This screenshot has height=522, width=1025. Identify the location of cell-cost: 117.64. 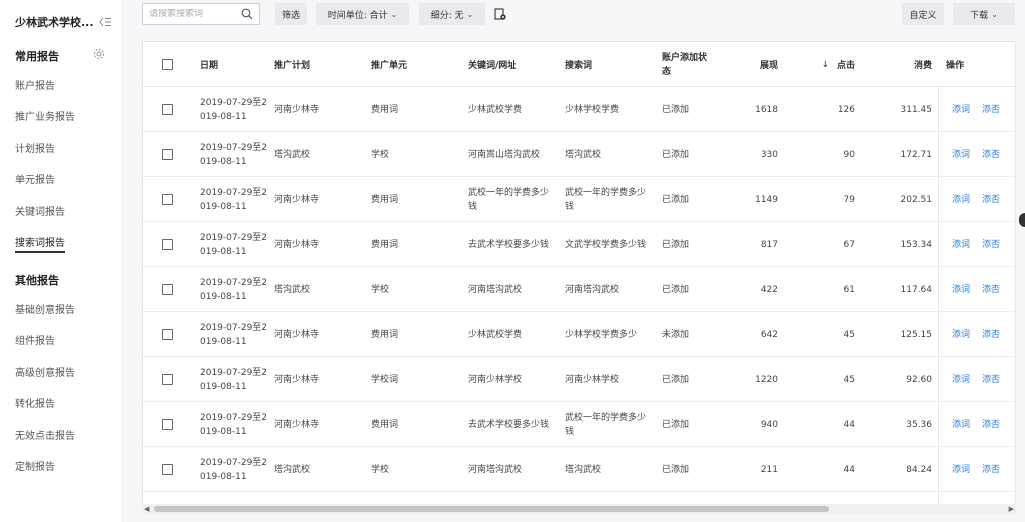
(908, 289).